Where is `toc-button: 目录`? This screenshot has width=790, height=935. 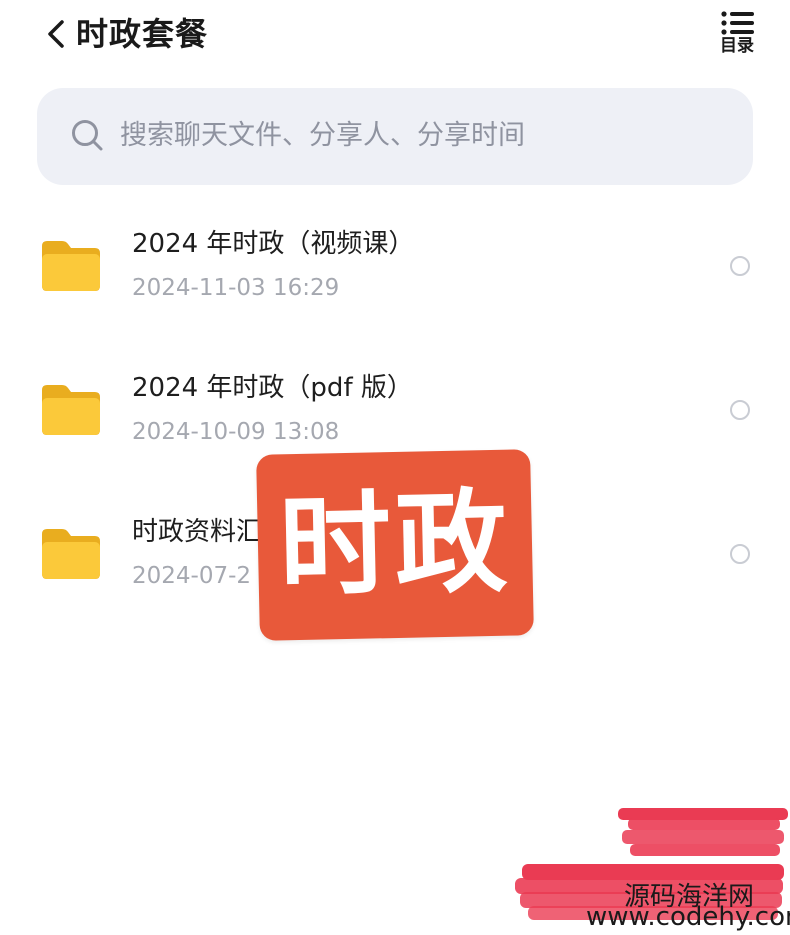 toc-button: 目录 is located at coordinates (737, 36).